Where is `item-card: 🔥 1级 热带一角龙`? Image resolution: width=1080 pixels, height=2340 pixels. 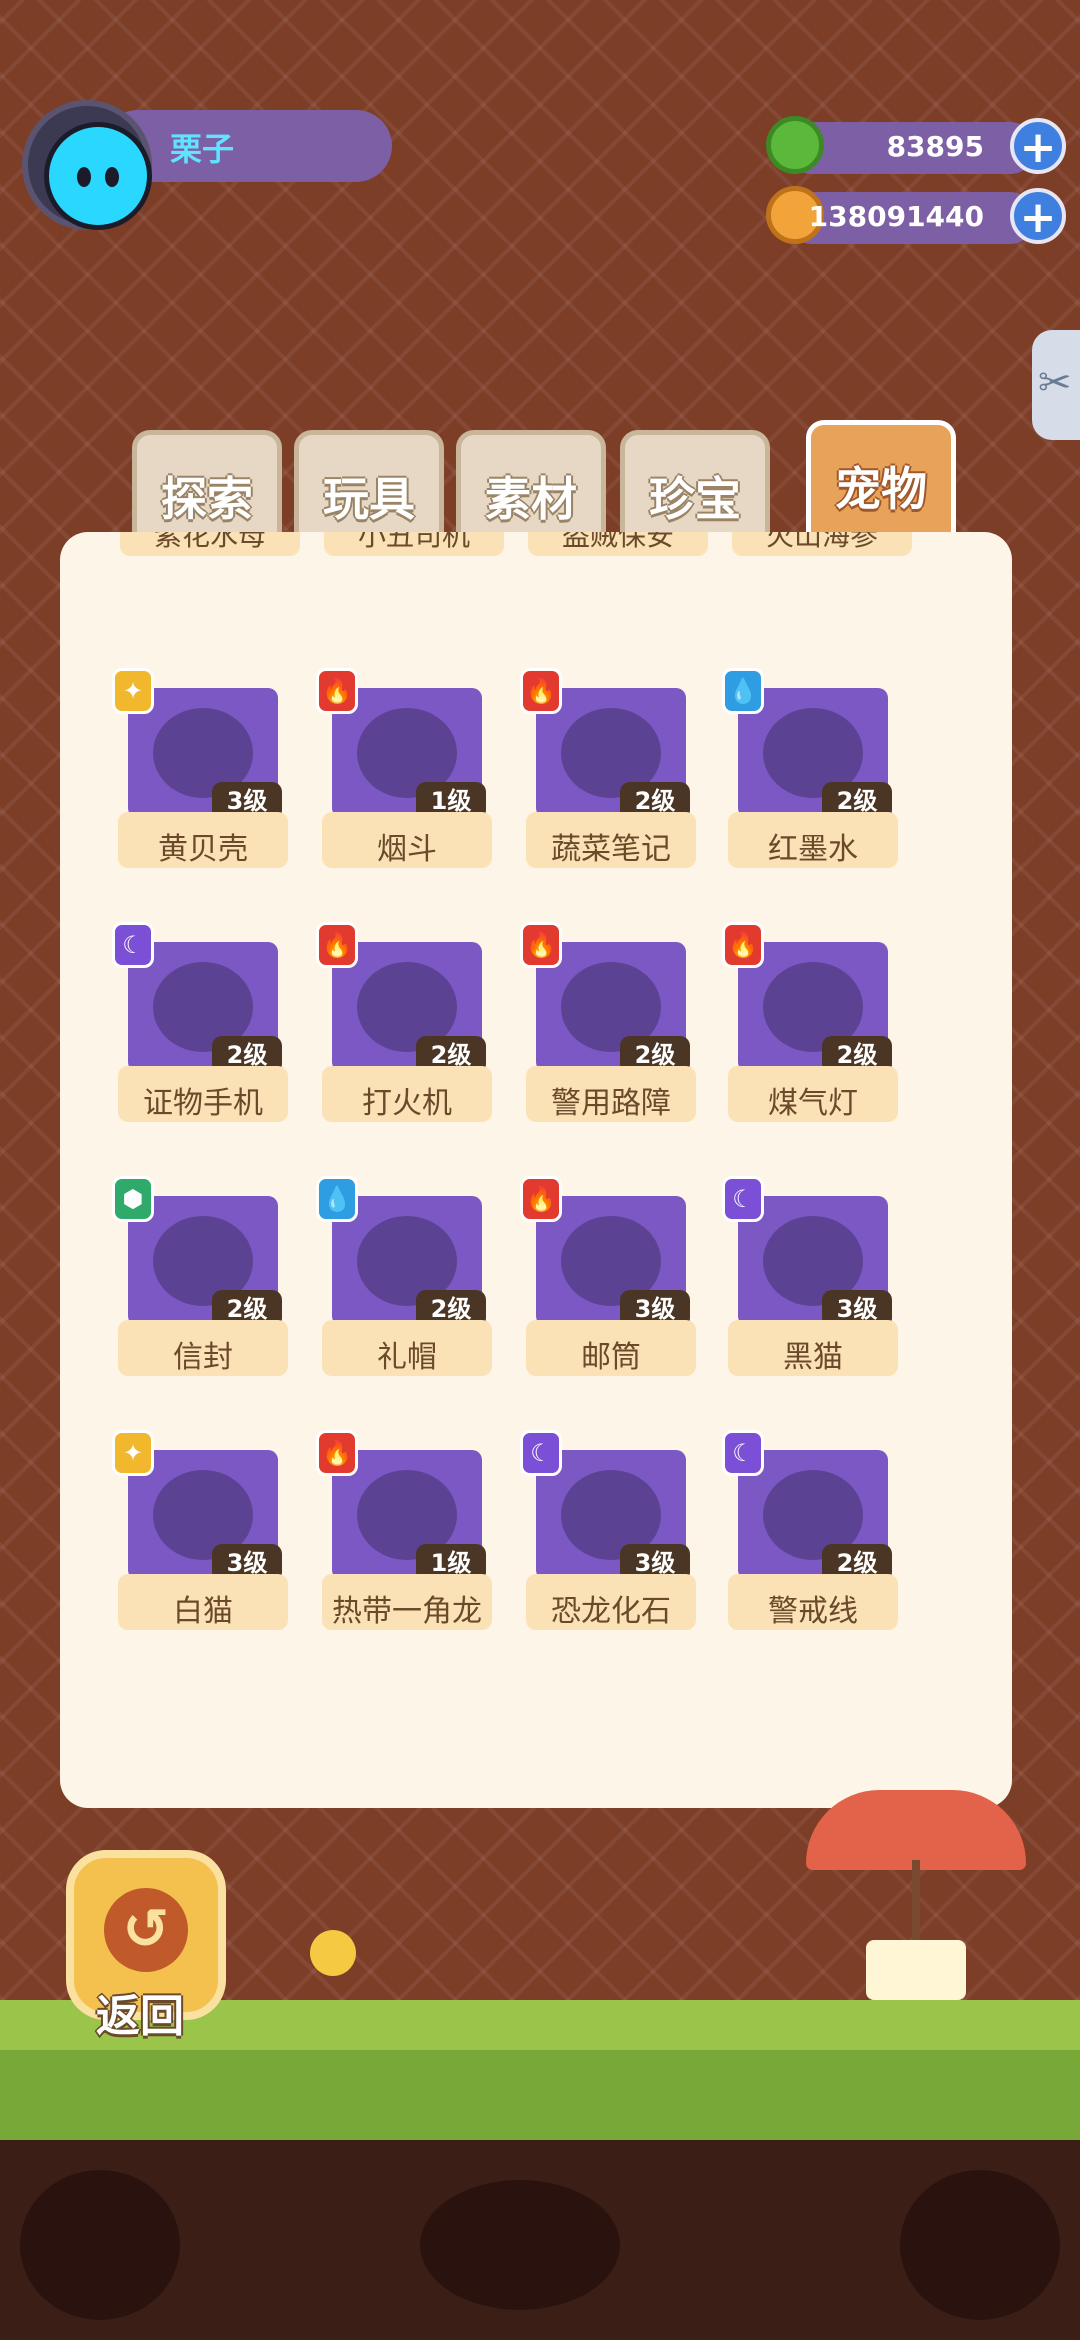 item-card: 🔥 1级 热带一角龙 is located at coordinates (404, 1532).